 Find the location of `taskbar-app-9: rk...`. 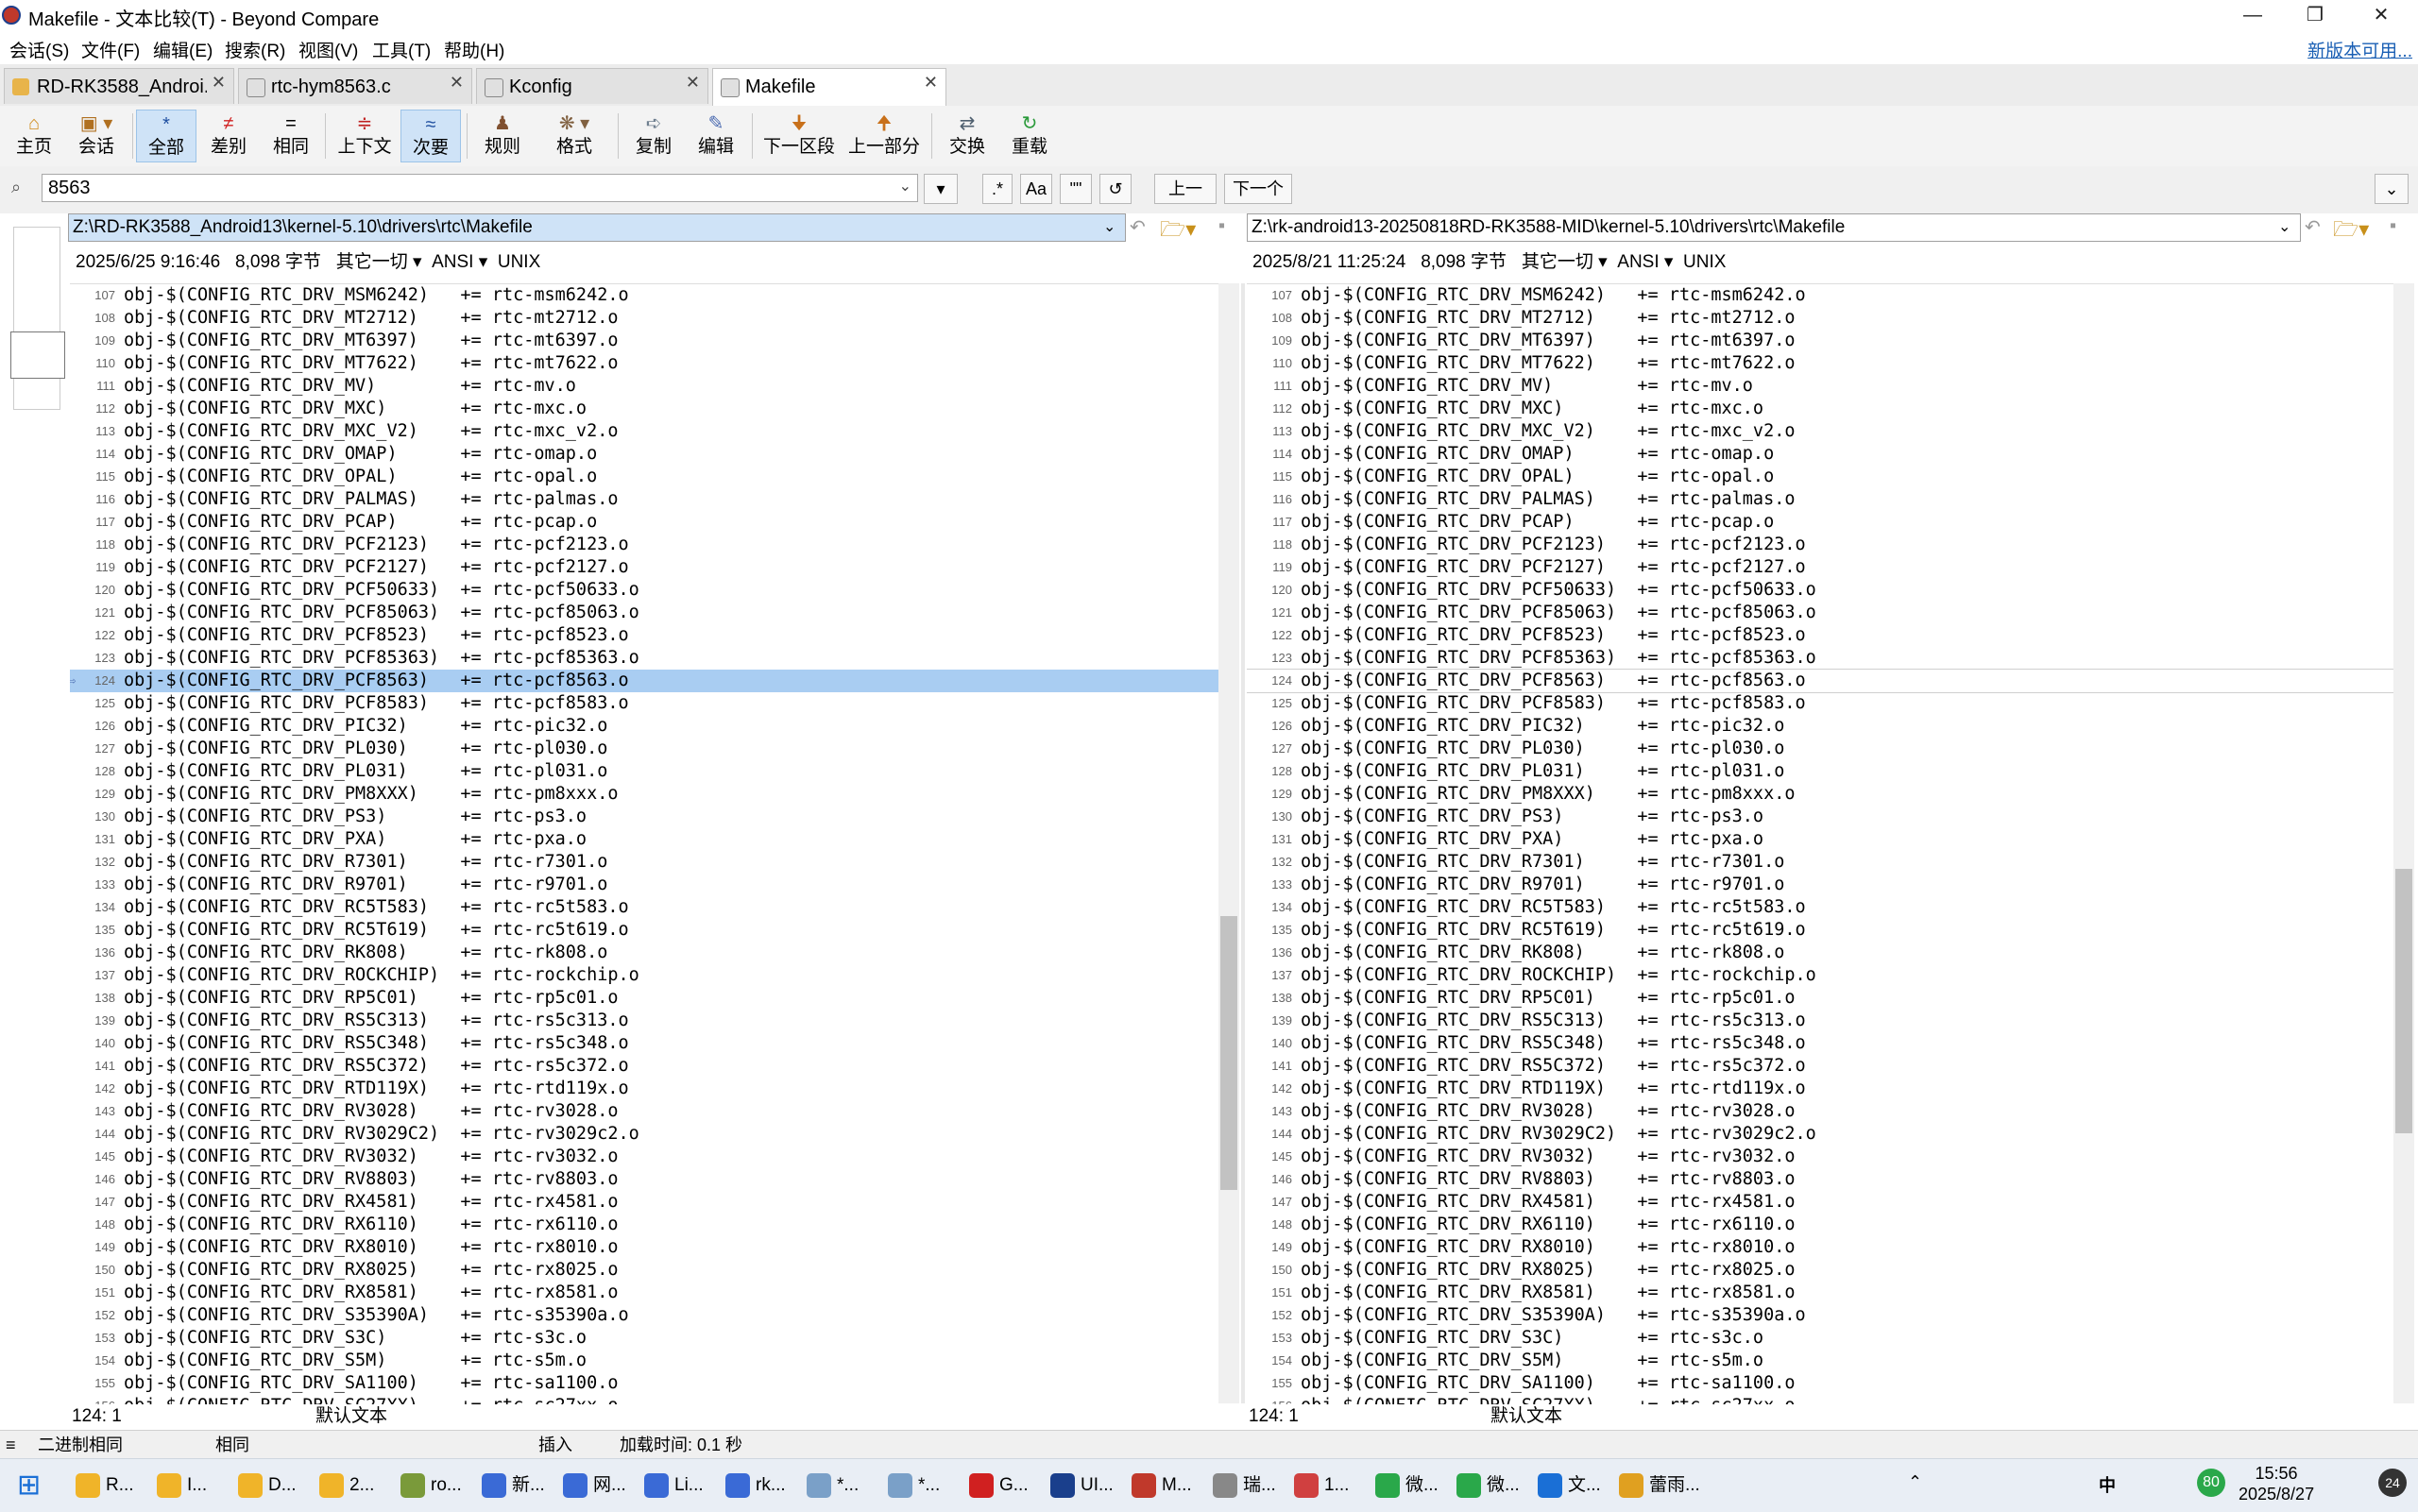

taskbar-app-9: rk... is located at coordinates (755, 1485).